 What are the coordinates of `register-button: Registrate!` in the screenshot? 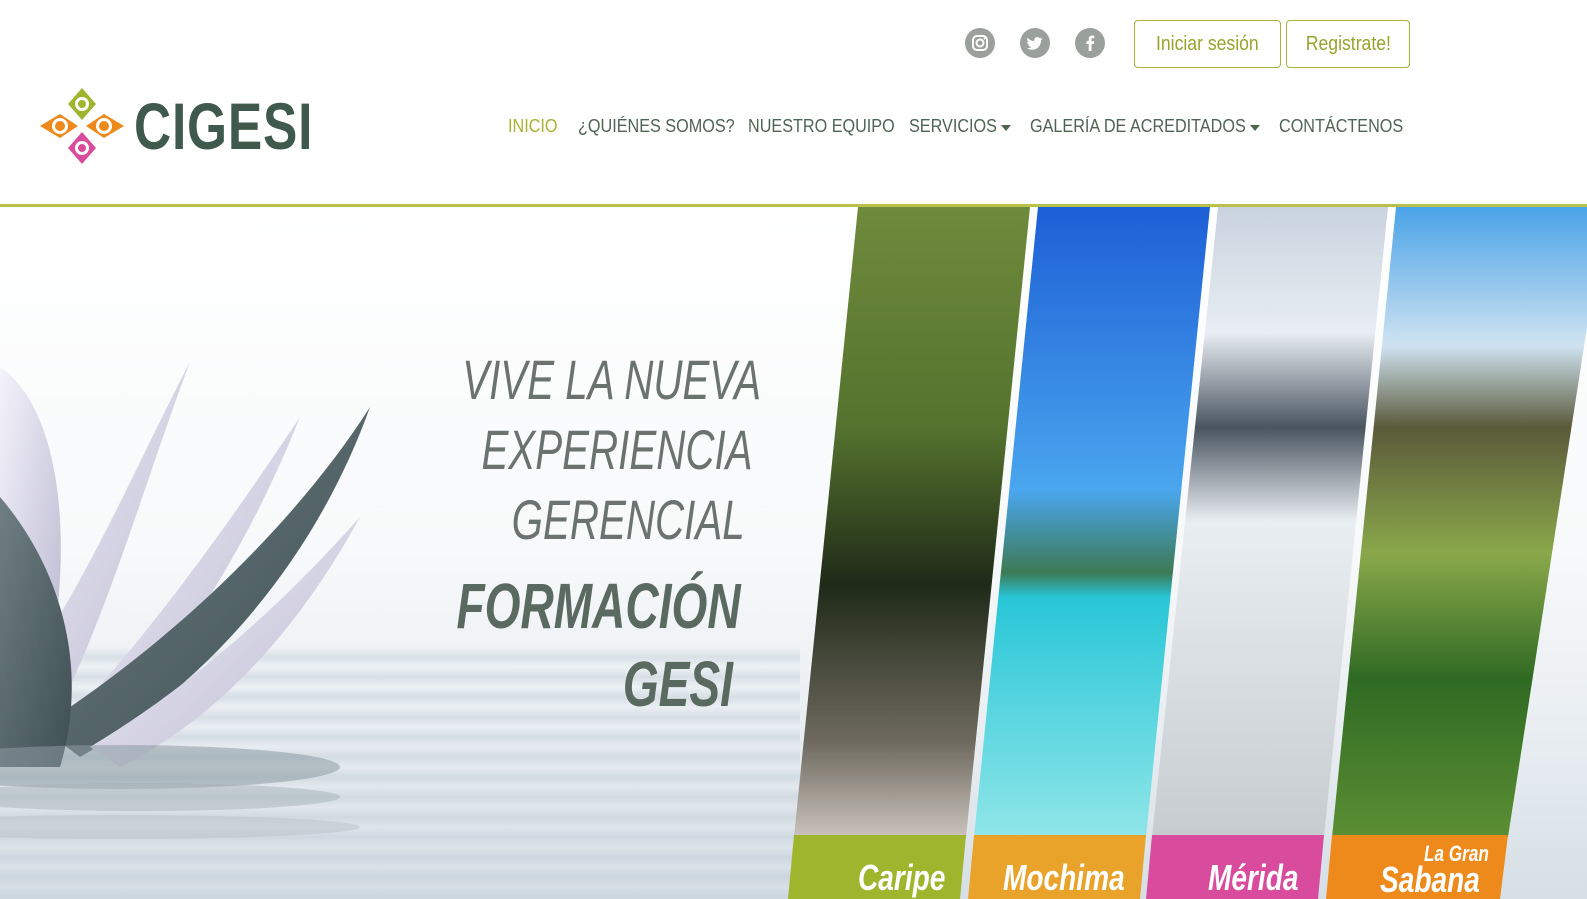 It's located at (1348, 44).